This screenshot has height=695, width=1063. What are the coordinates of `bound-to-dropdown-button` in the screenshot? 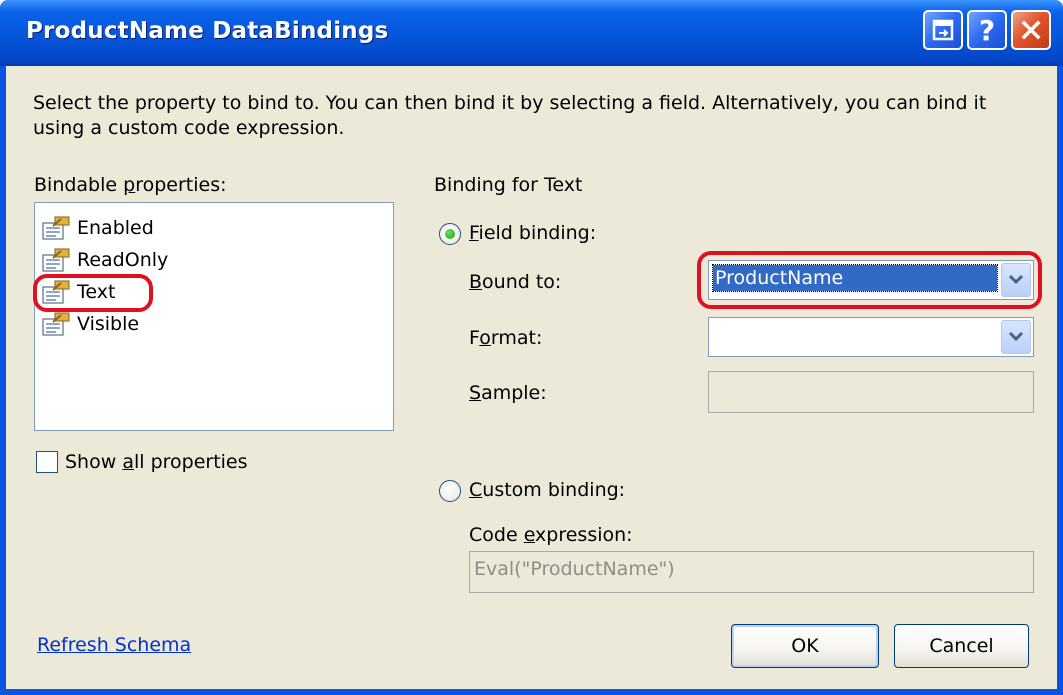 It's located at (1016, 280).